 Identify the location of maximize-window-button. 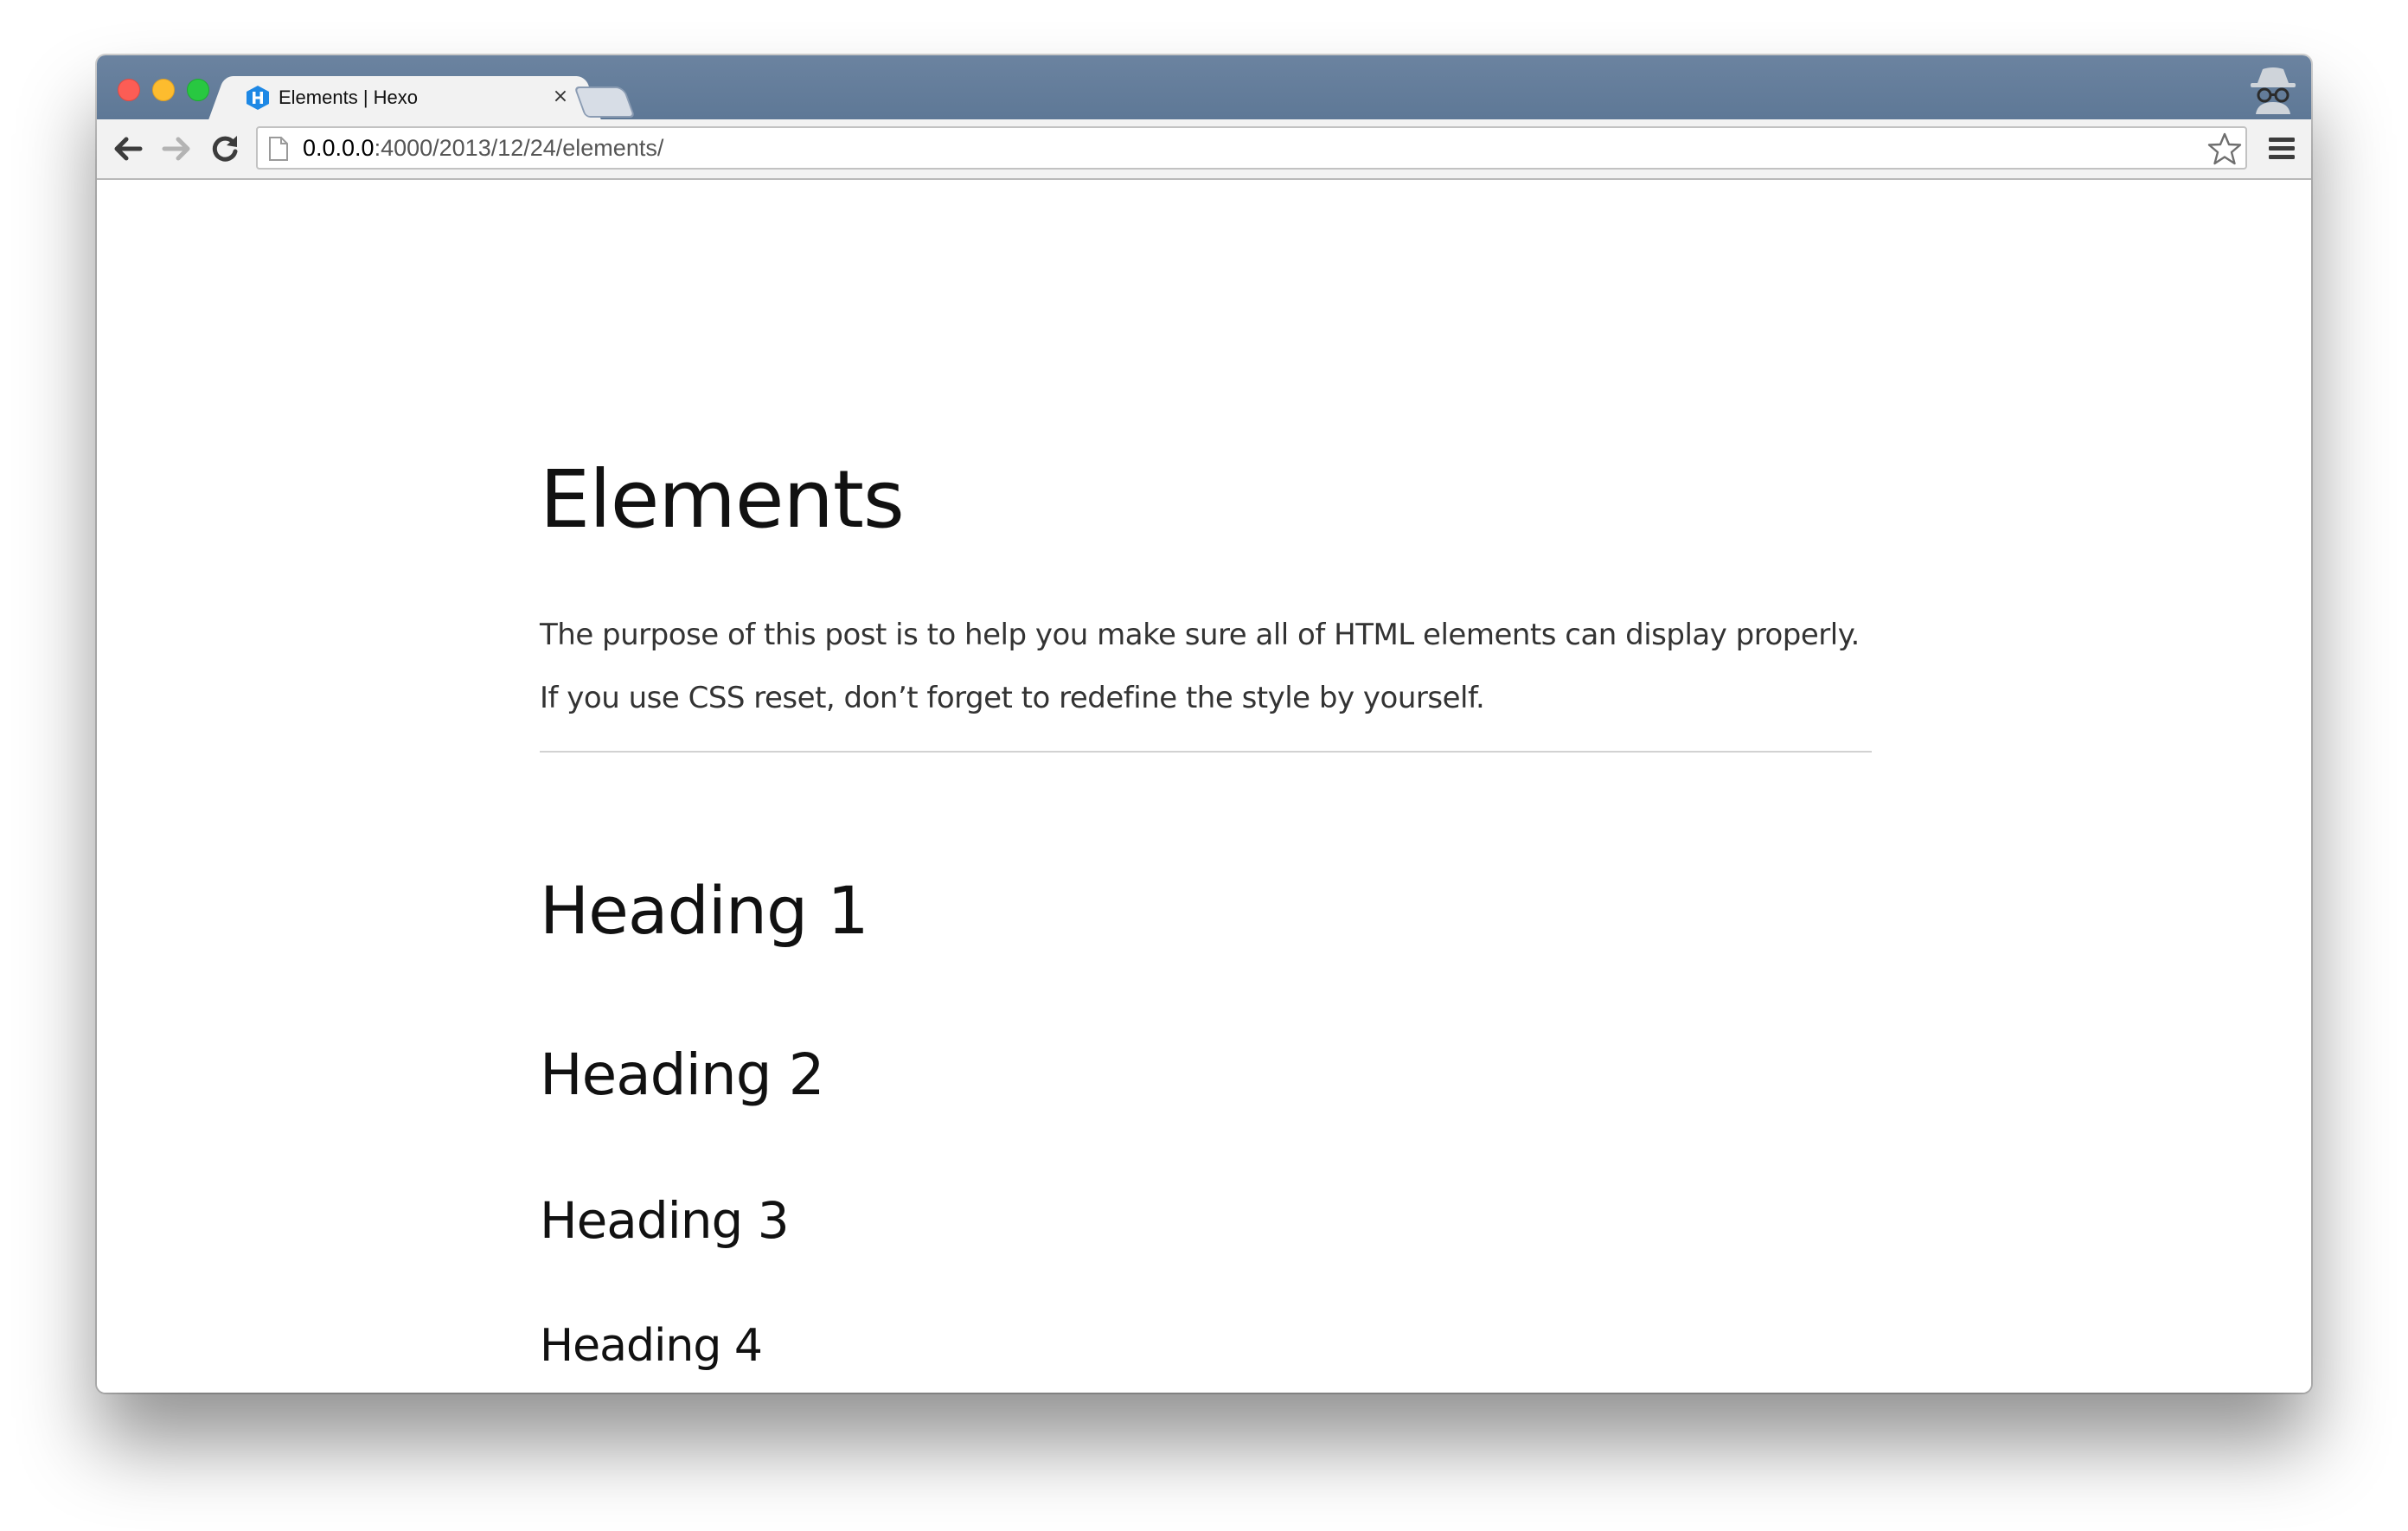
(198, 90).